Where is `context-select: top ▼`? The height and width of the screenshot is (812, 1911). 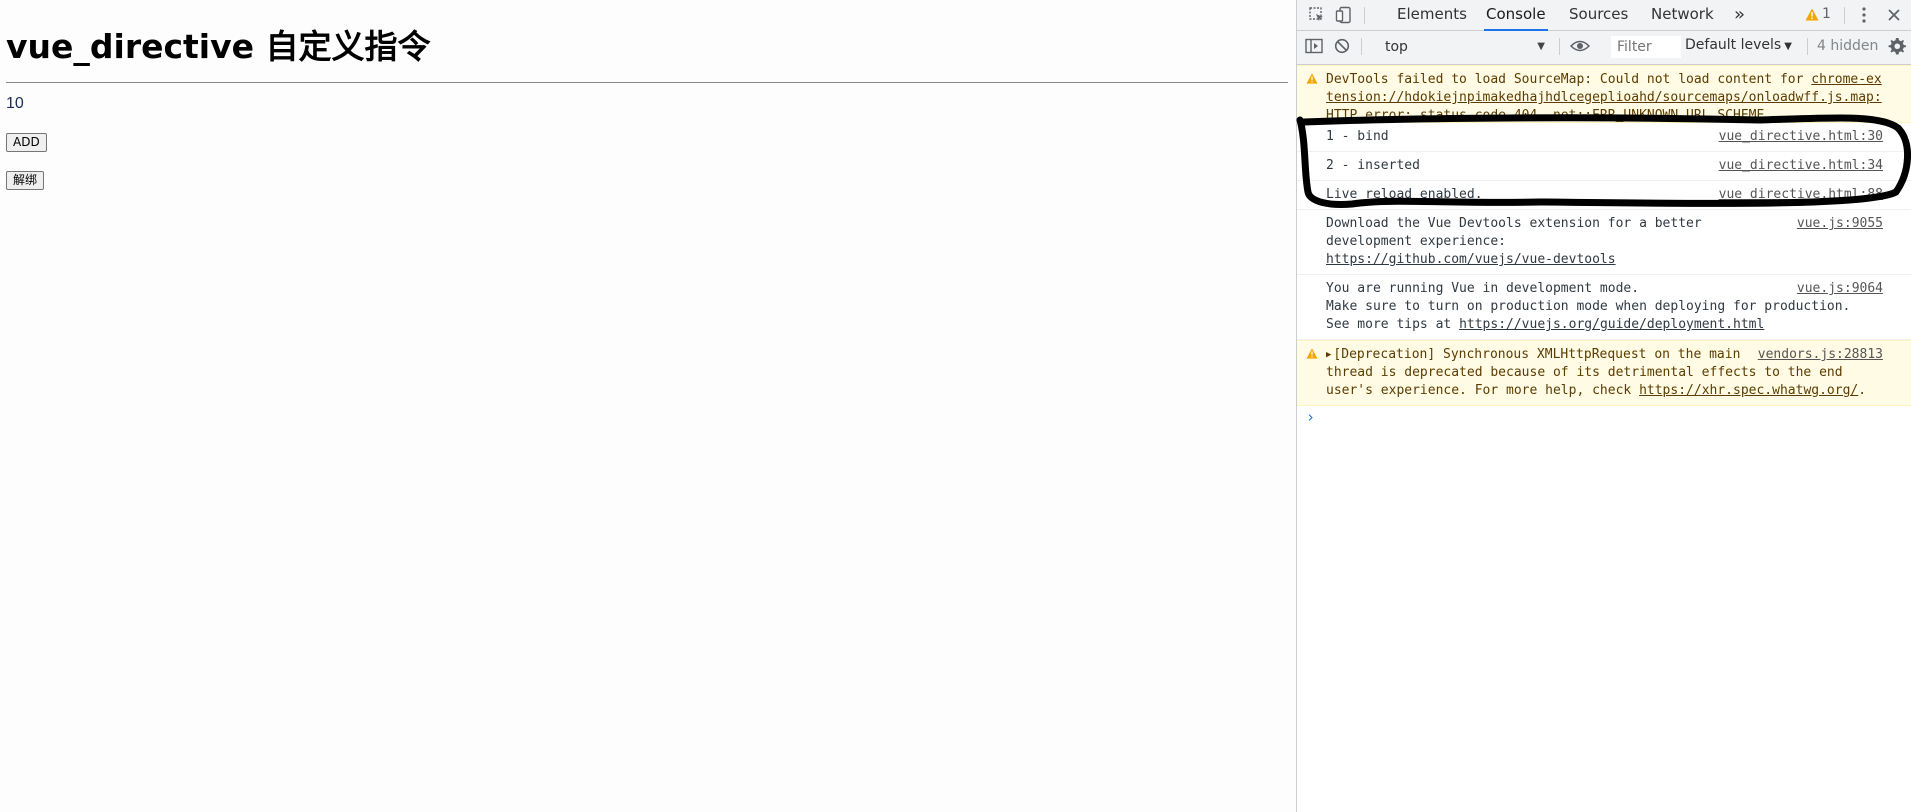 context-select: top ▼ is located at coordinates (1465, 47).